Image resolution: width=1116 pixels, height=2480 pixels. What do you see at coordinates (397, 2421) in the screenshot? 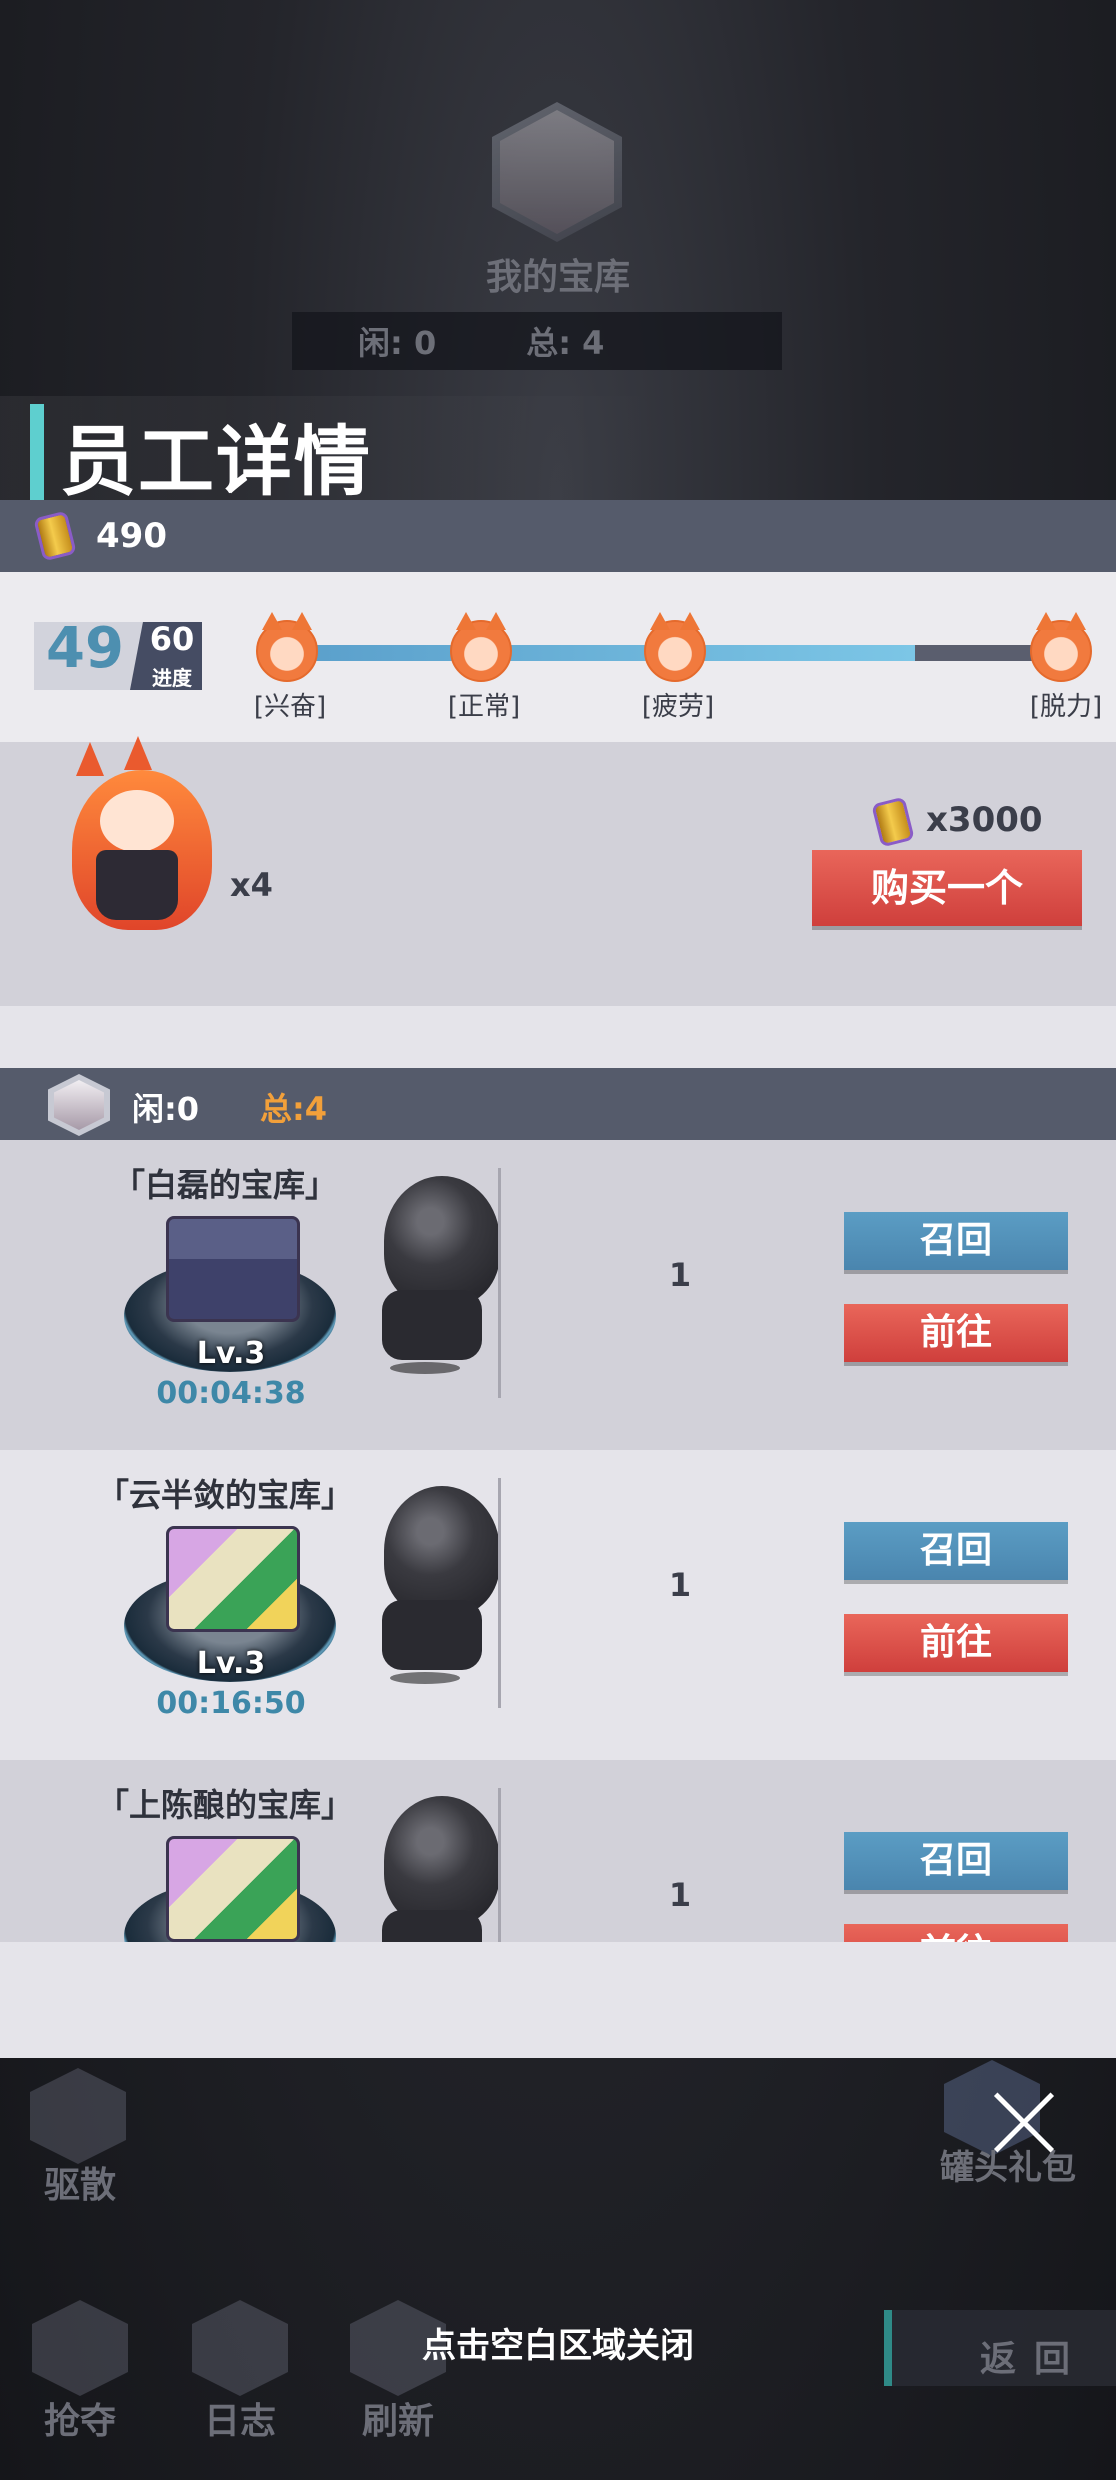
I see `refresh-label: 刷新` at bounding box center [397, 2421].